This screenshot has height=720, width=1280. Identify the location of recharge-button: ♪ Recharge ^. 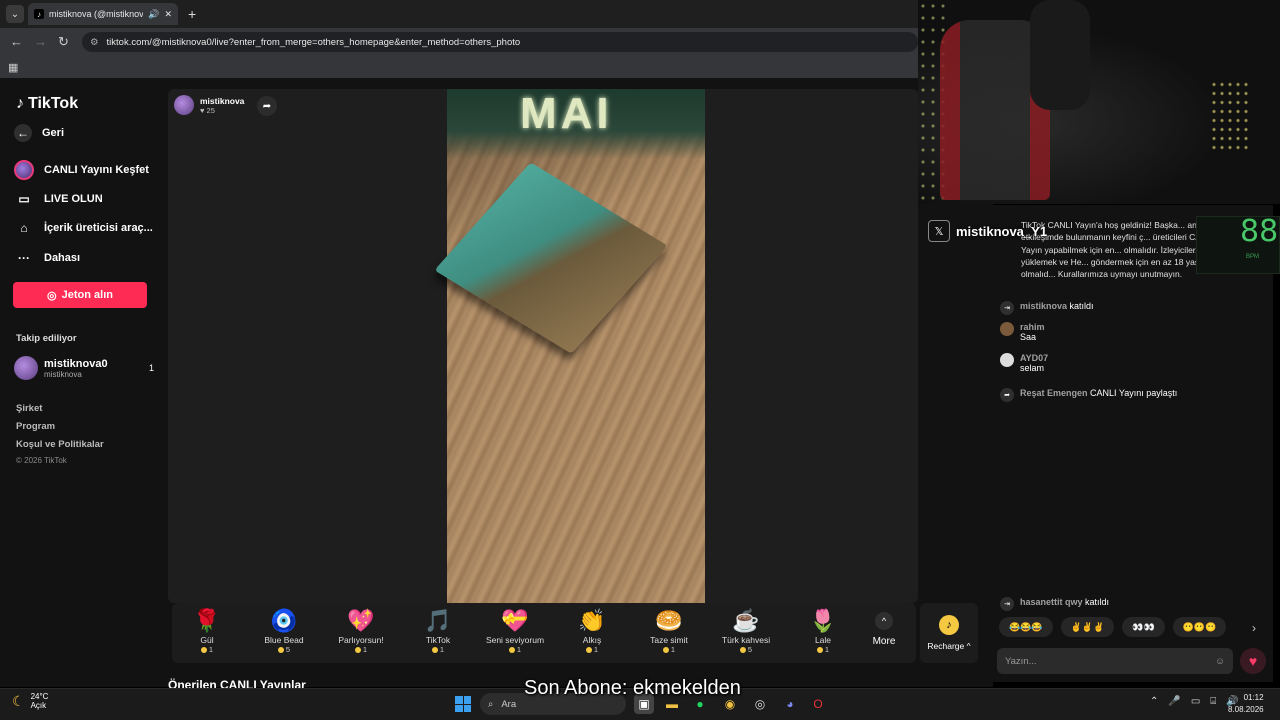
(949, 633).